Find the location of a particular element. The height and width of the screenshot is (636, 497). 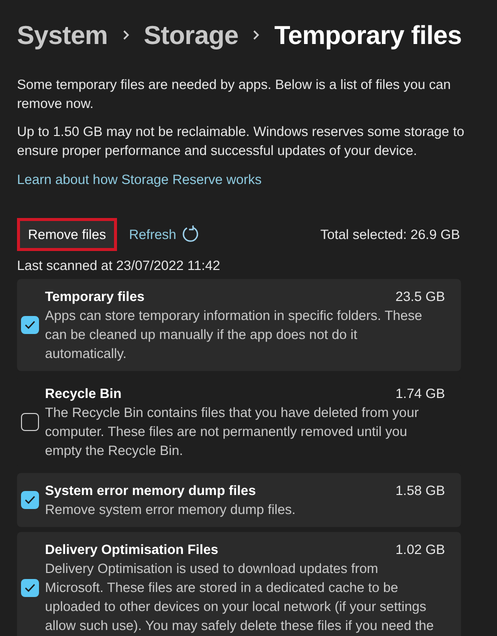

reserve-note: Up to 1.50 GB may not be reclaimable. Windows reserves some storage to ensure proper performance and successful updates of your device. is located at coordinates (241, 141).